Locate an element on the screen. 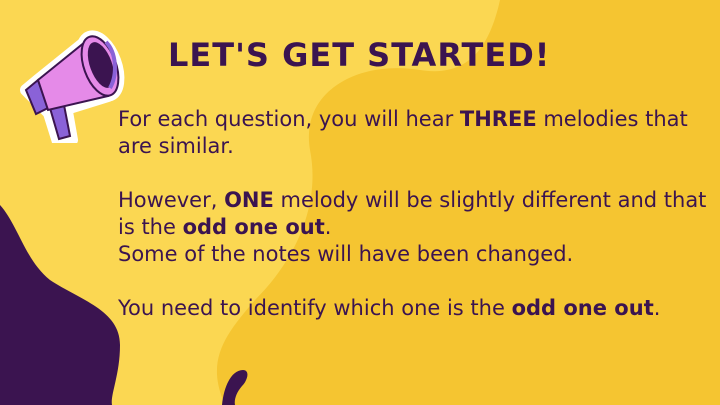  dark-purple-blob-shape is located at coordinates (60, 305).